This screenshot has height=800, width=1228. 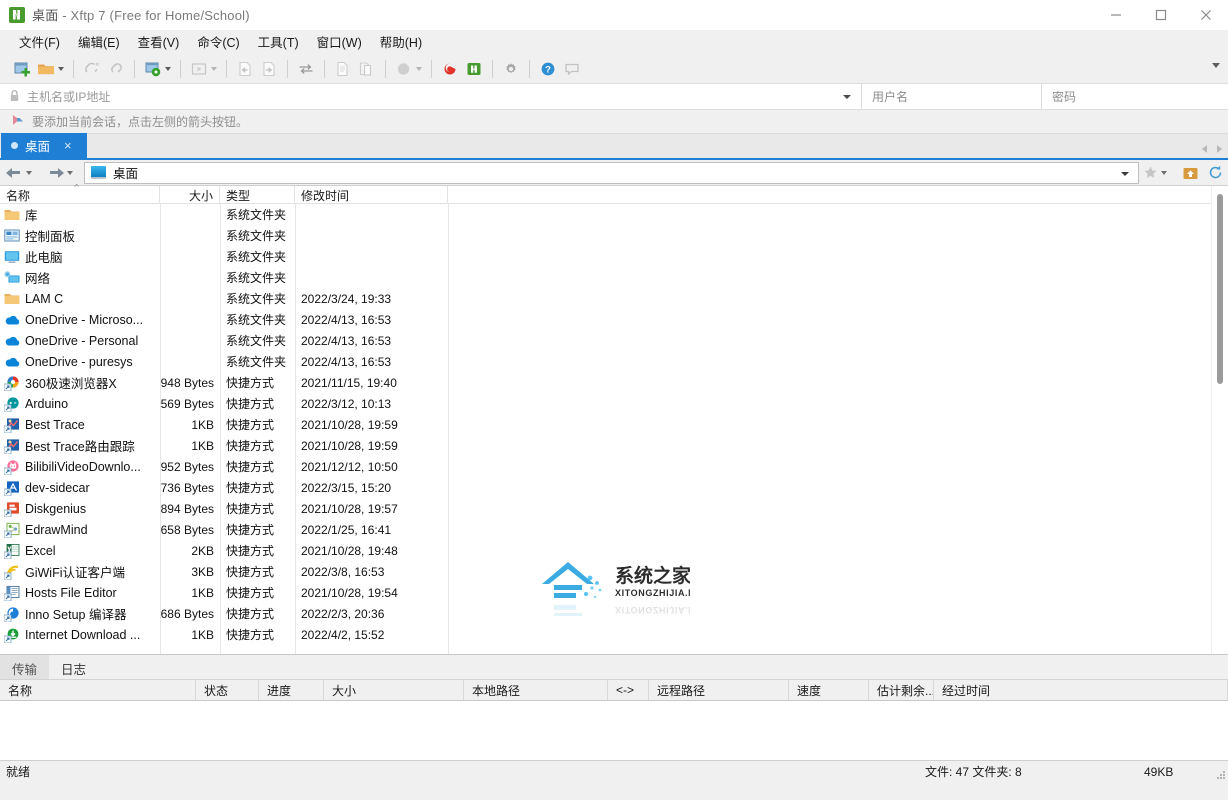 I want to click on shortcut-excel-icon, so click(x=11, y=551).